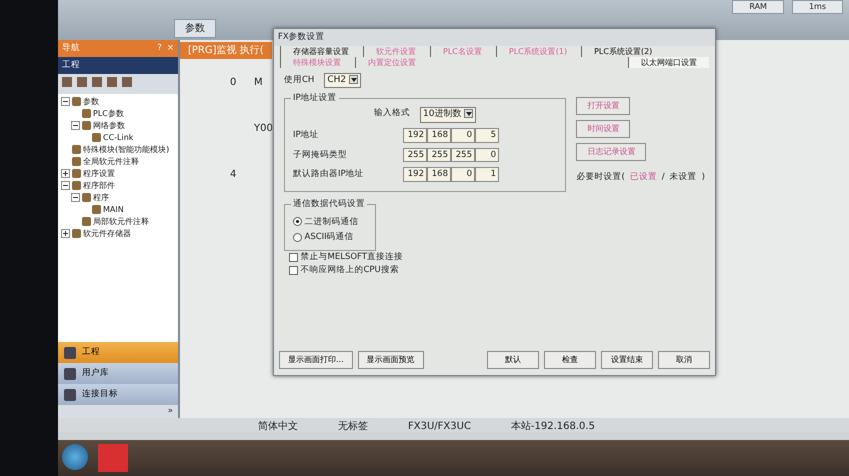 This screenshot has width=849, height=476. What do you see at coordinates (306, 135) in the screenshot?
I see `field-label: IP地址` at bounding box center [306, 135].